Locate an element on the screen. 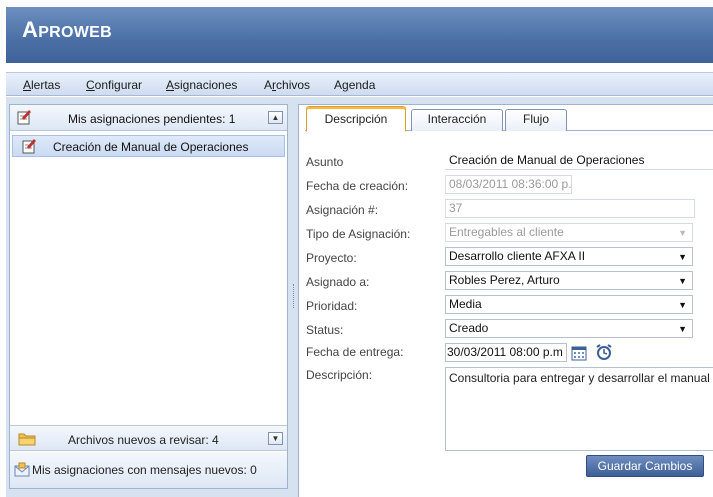  tab-strip: Descripción Interacción Flujo is located at coordinates (509, 118).